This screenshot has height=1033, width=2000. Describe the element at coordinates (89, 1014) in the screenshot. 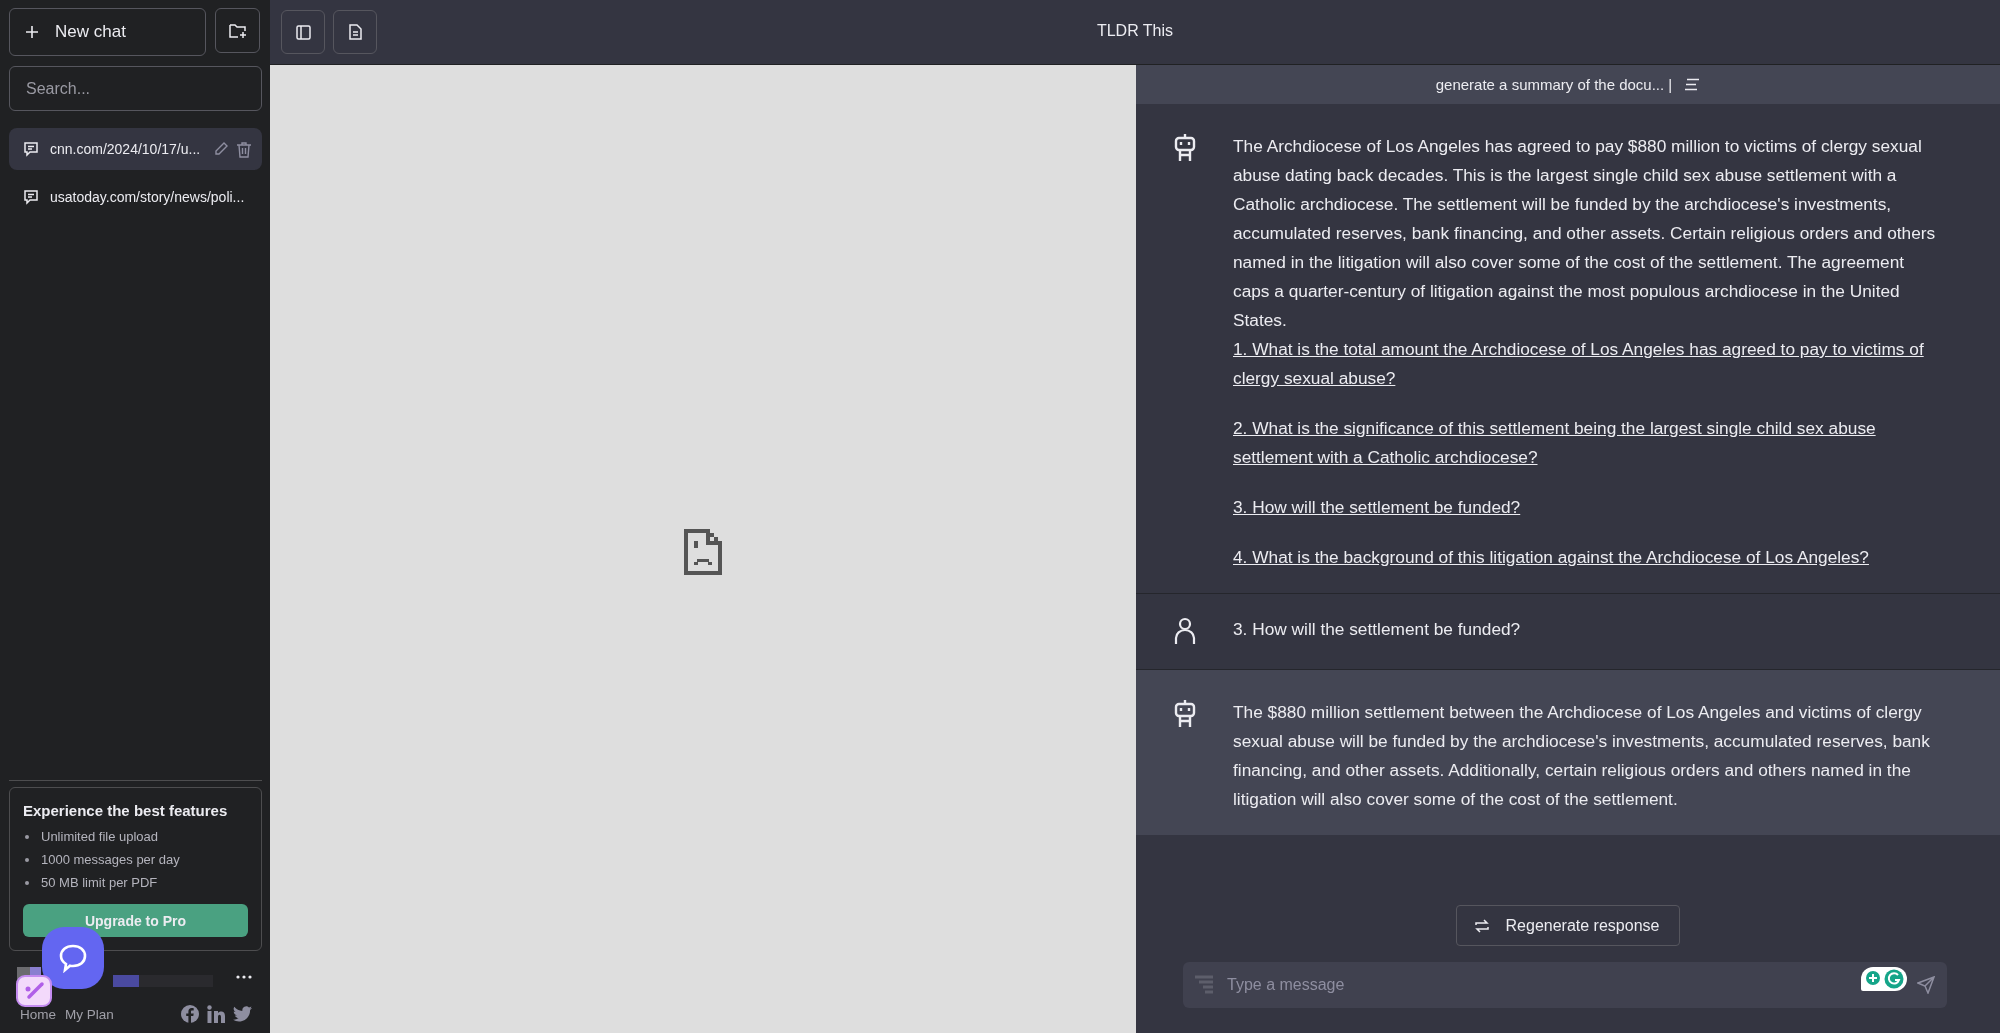

I see `footer-link: My Plan` at that location.